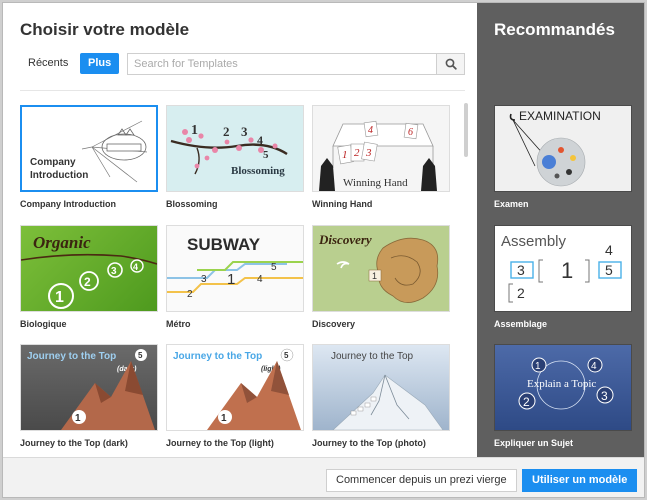 The width and height of the screenshot is (647, 500). What do you see at coordinates (381, 268) in the screenshot?
I see `template-thumbnail: 1 Discovery` at bounding box center [381, 268].